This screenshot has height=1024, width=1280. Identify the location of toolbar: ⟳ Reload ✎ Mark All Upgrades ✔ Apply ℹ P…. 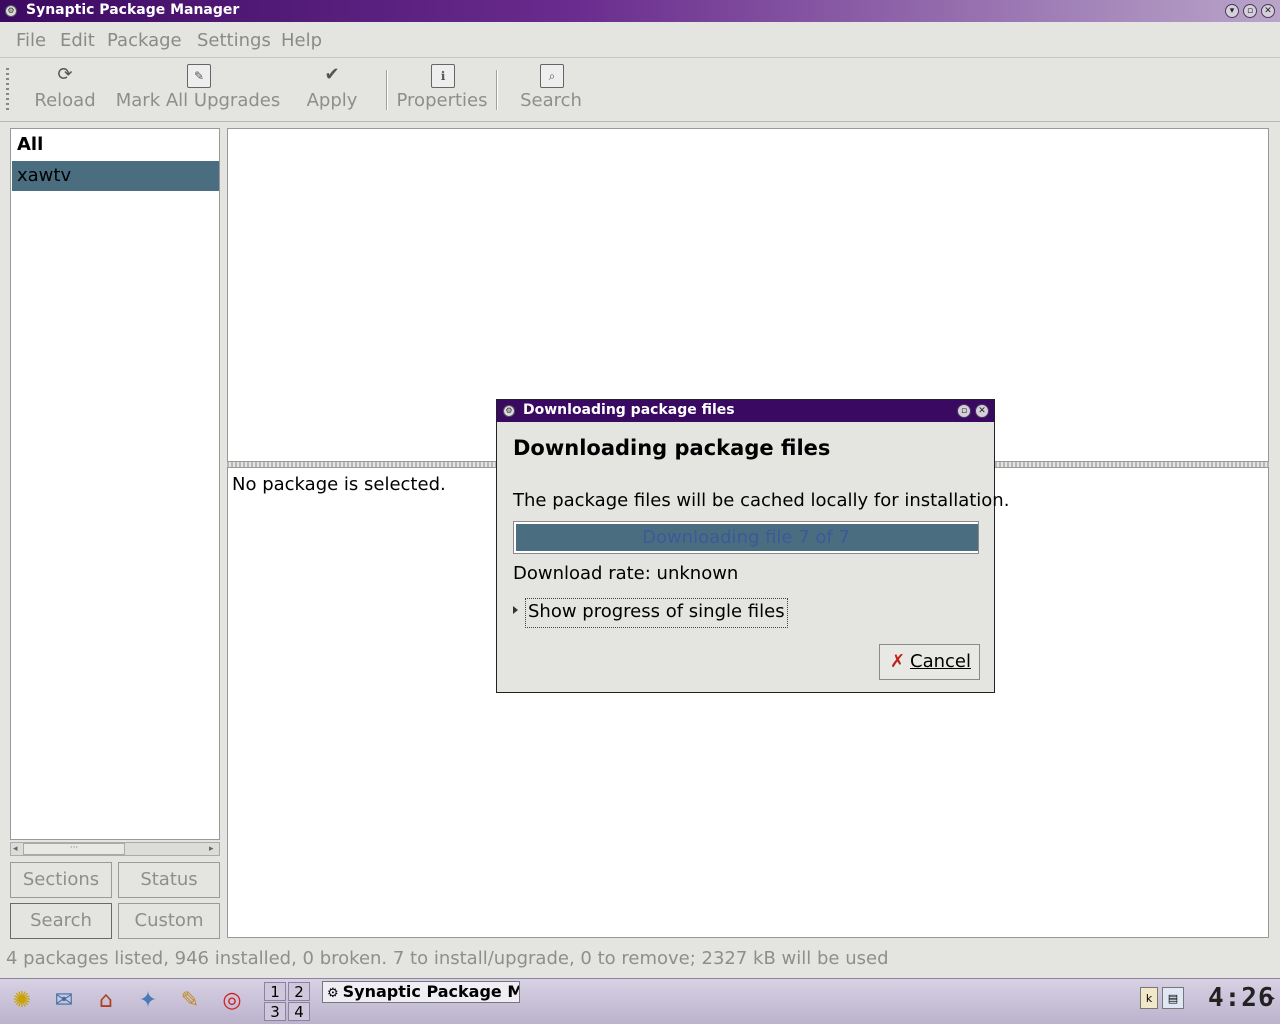
(640, 90).